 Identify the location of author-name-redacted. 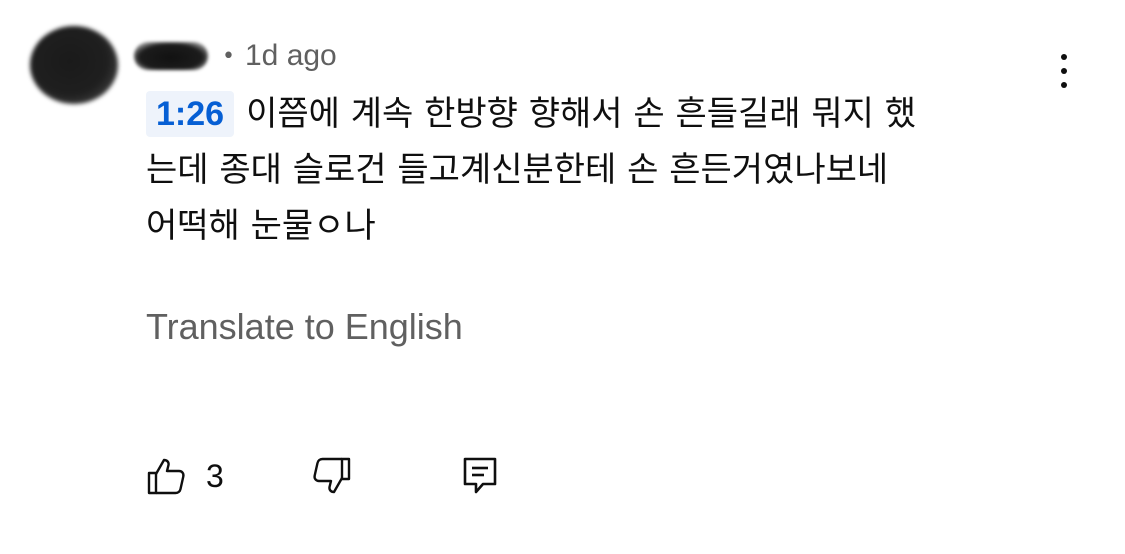
(171, 56).